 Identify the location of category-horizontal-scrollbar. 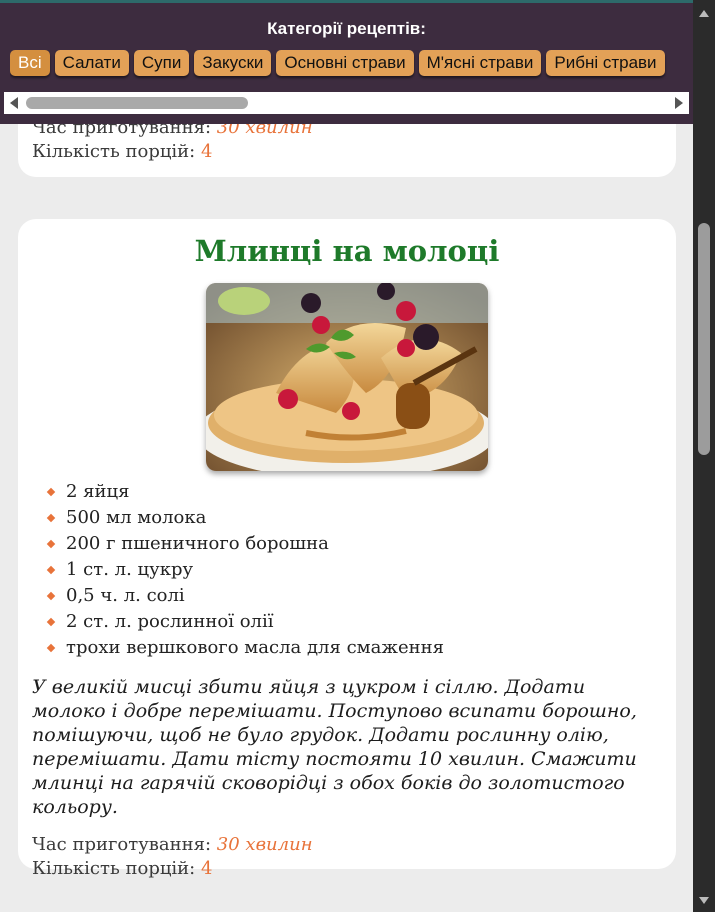
(346, 103).